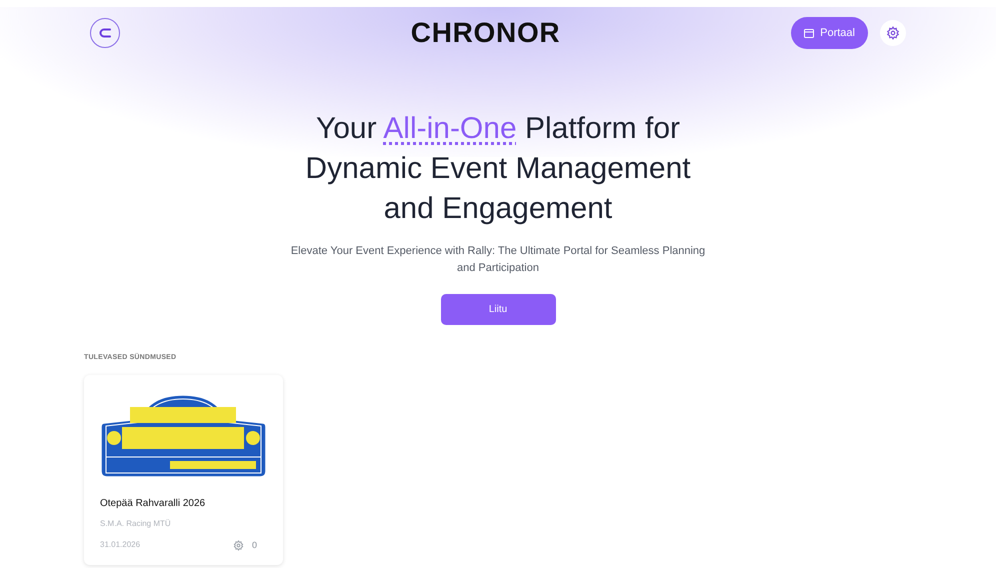  I want to click on participant-count: 0, so click(254, 545).